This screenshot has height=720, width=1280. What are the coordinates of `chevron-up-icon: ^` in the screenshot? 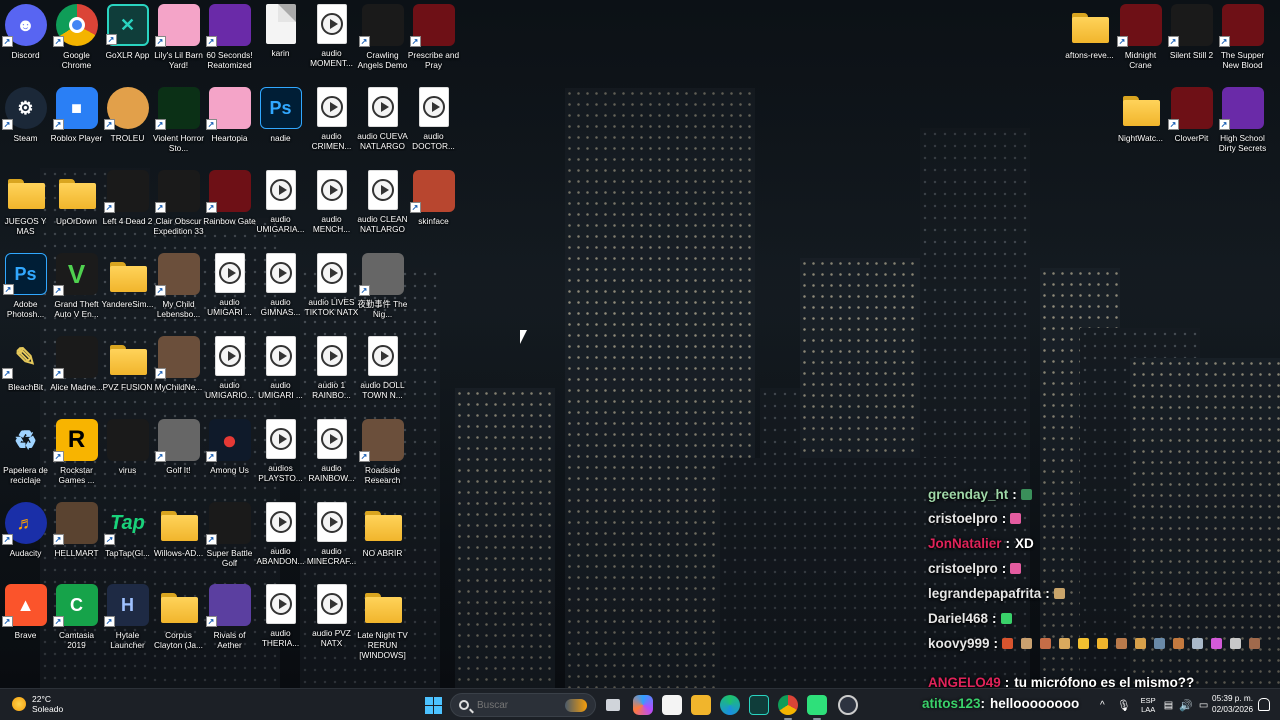 It's located at (1102, 705).